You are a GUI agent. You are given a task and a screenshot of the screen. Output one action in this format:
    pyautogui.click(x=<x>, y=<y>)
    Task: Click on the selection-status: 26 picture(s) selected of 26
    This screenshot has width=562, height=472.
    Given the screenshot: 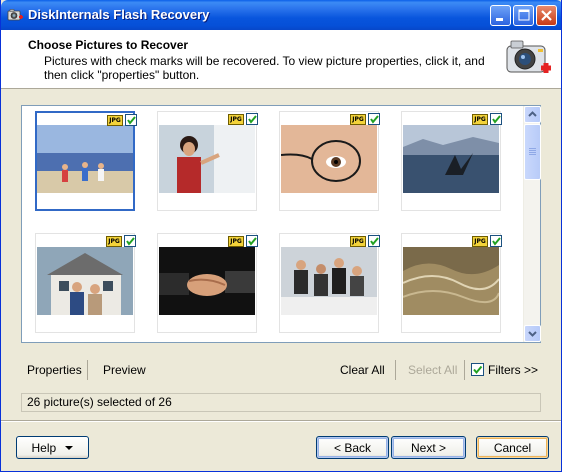 What is the action you would take?
    pyautogui.click(x=281, y=402)
    